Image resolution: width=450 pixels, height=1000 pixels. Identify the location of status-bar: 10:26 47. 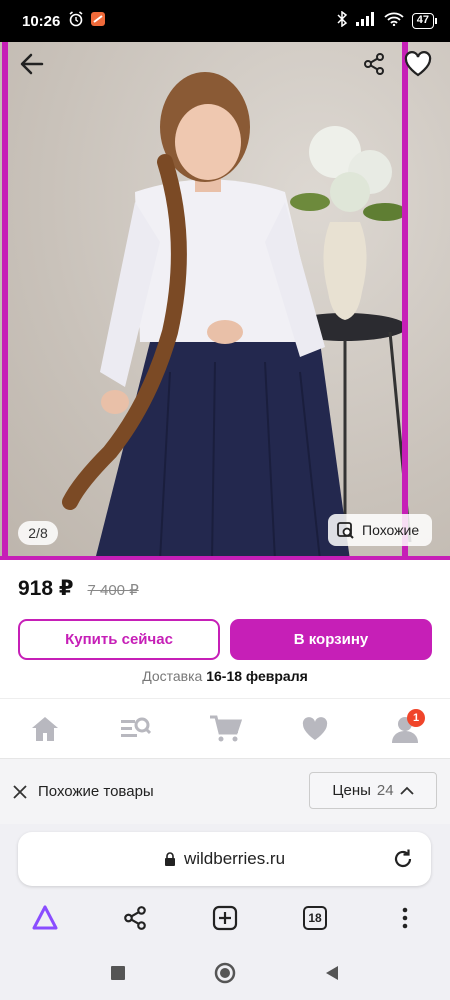
(225, 21).